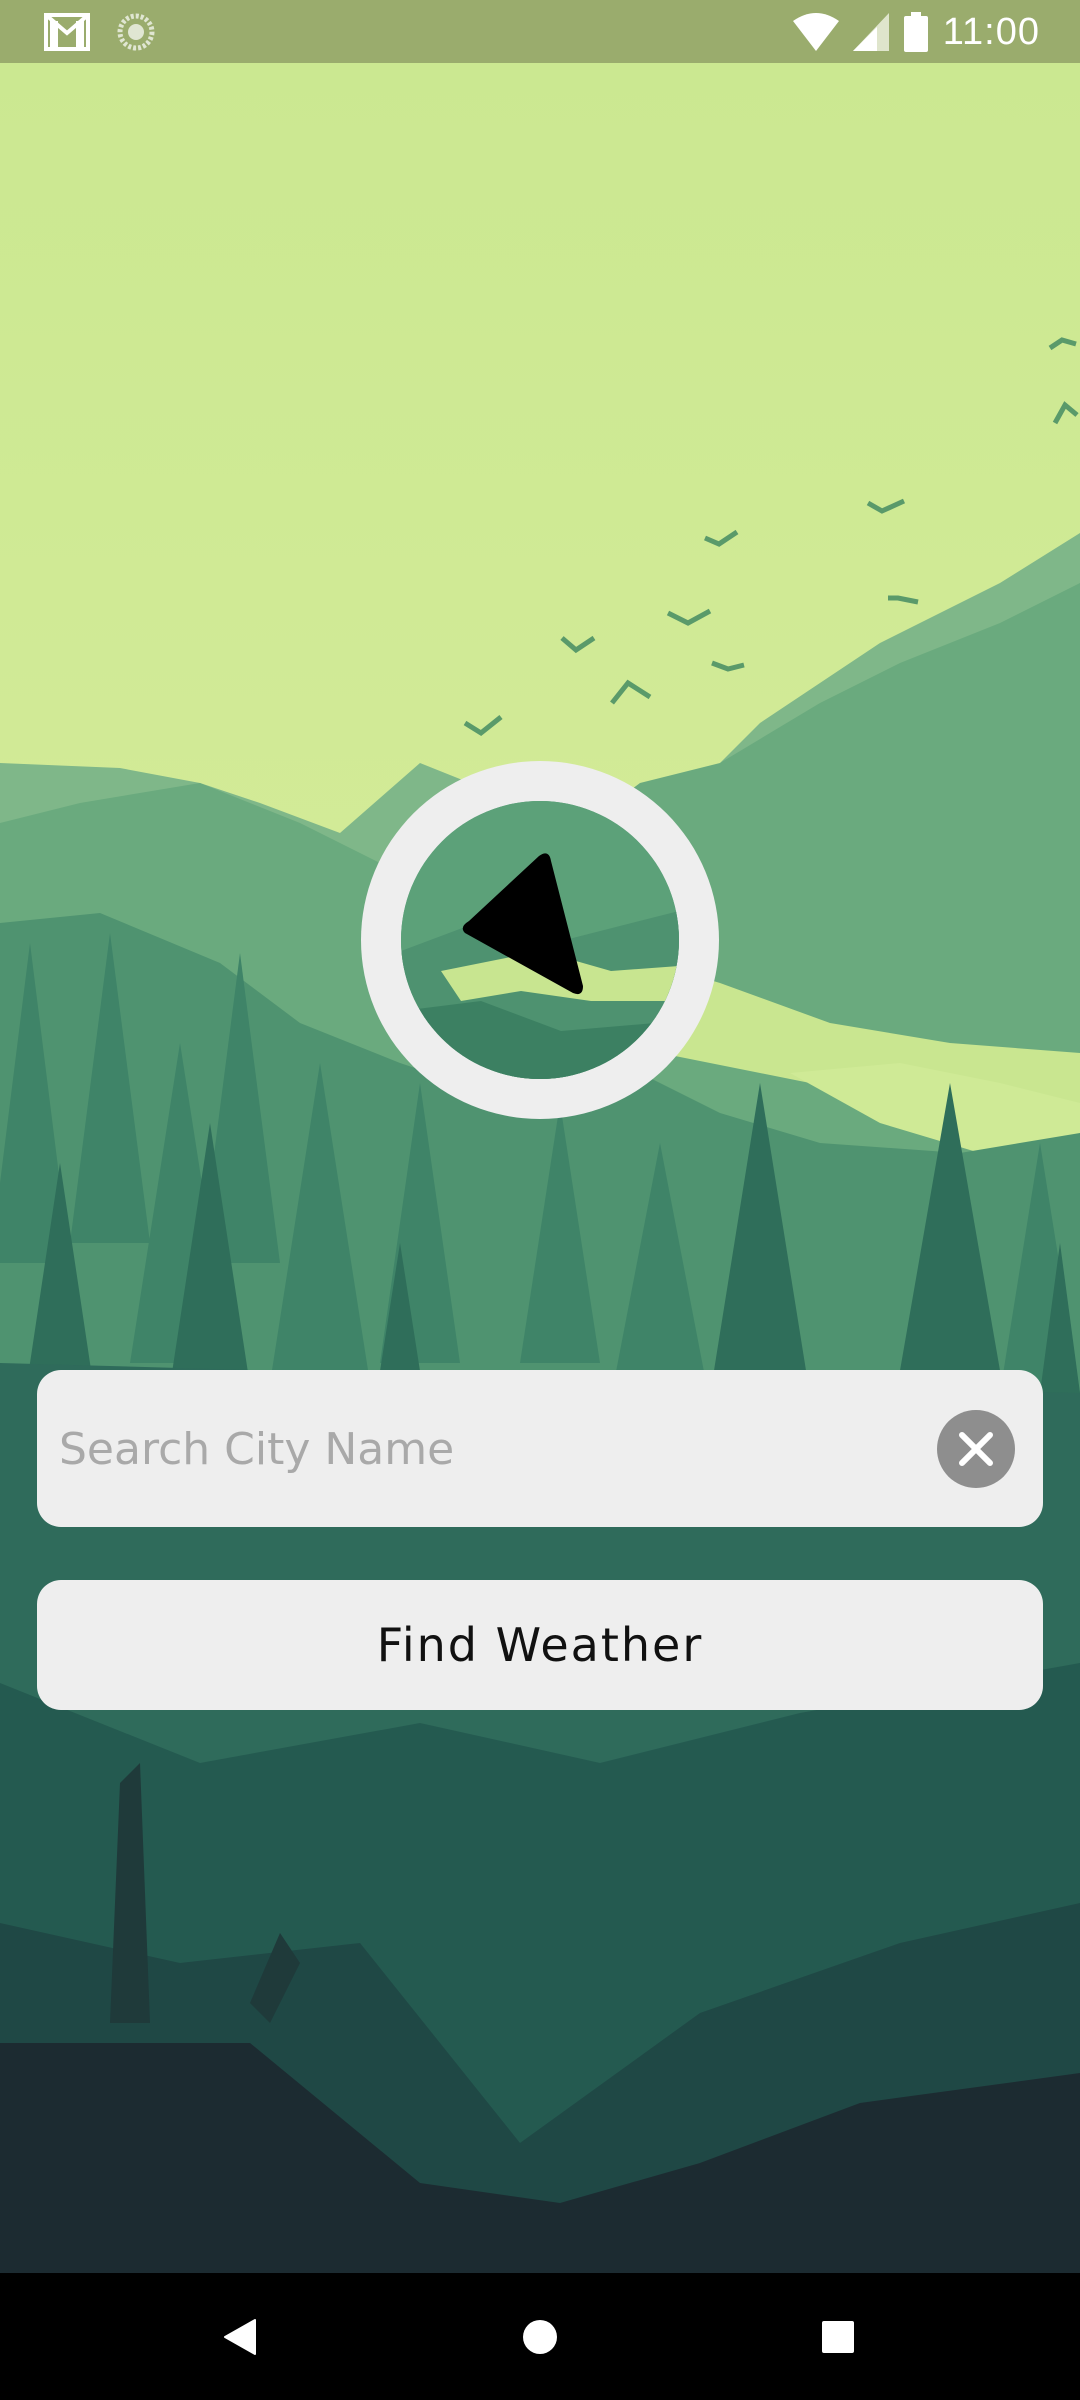 The width and height of the screenshot is (1080, 2400). Describe the element at coordinates (540, 31) in the screenshot. I see `status-bar: 11:00` at that location.